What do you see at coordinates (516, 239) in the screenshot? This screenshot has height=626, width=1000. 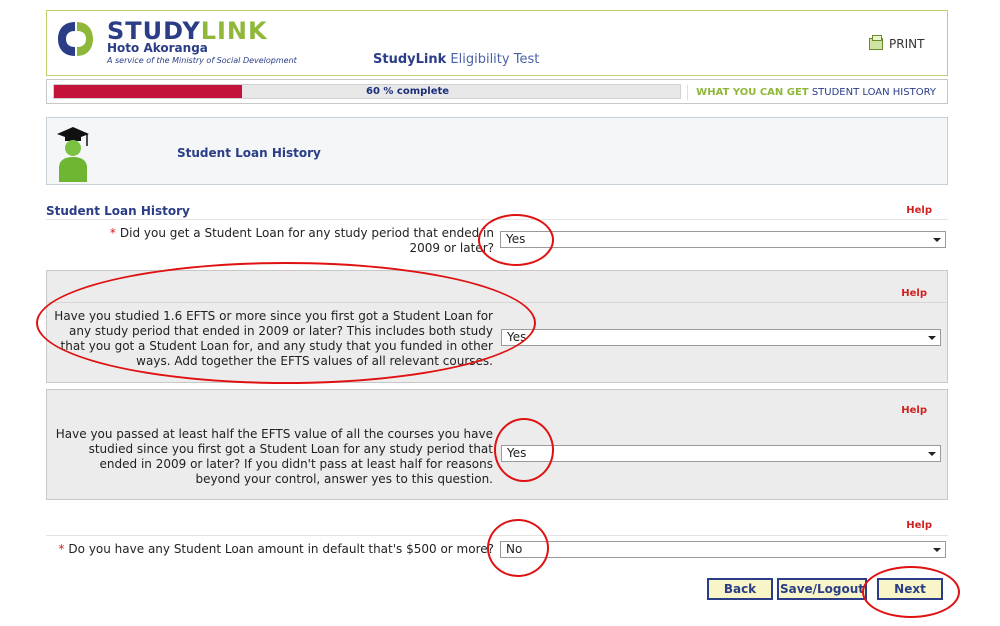 I see `question-1-value: Yes` at bounding box center [516, 239].